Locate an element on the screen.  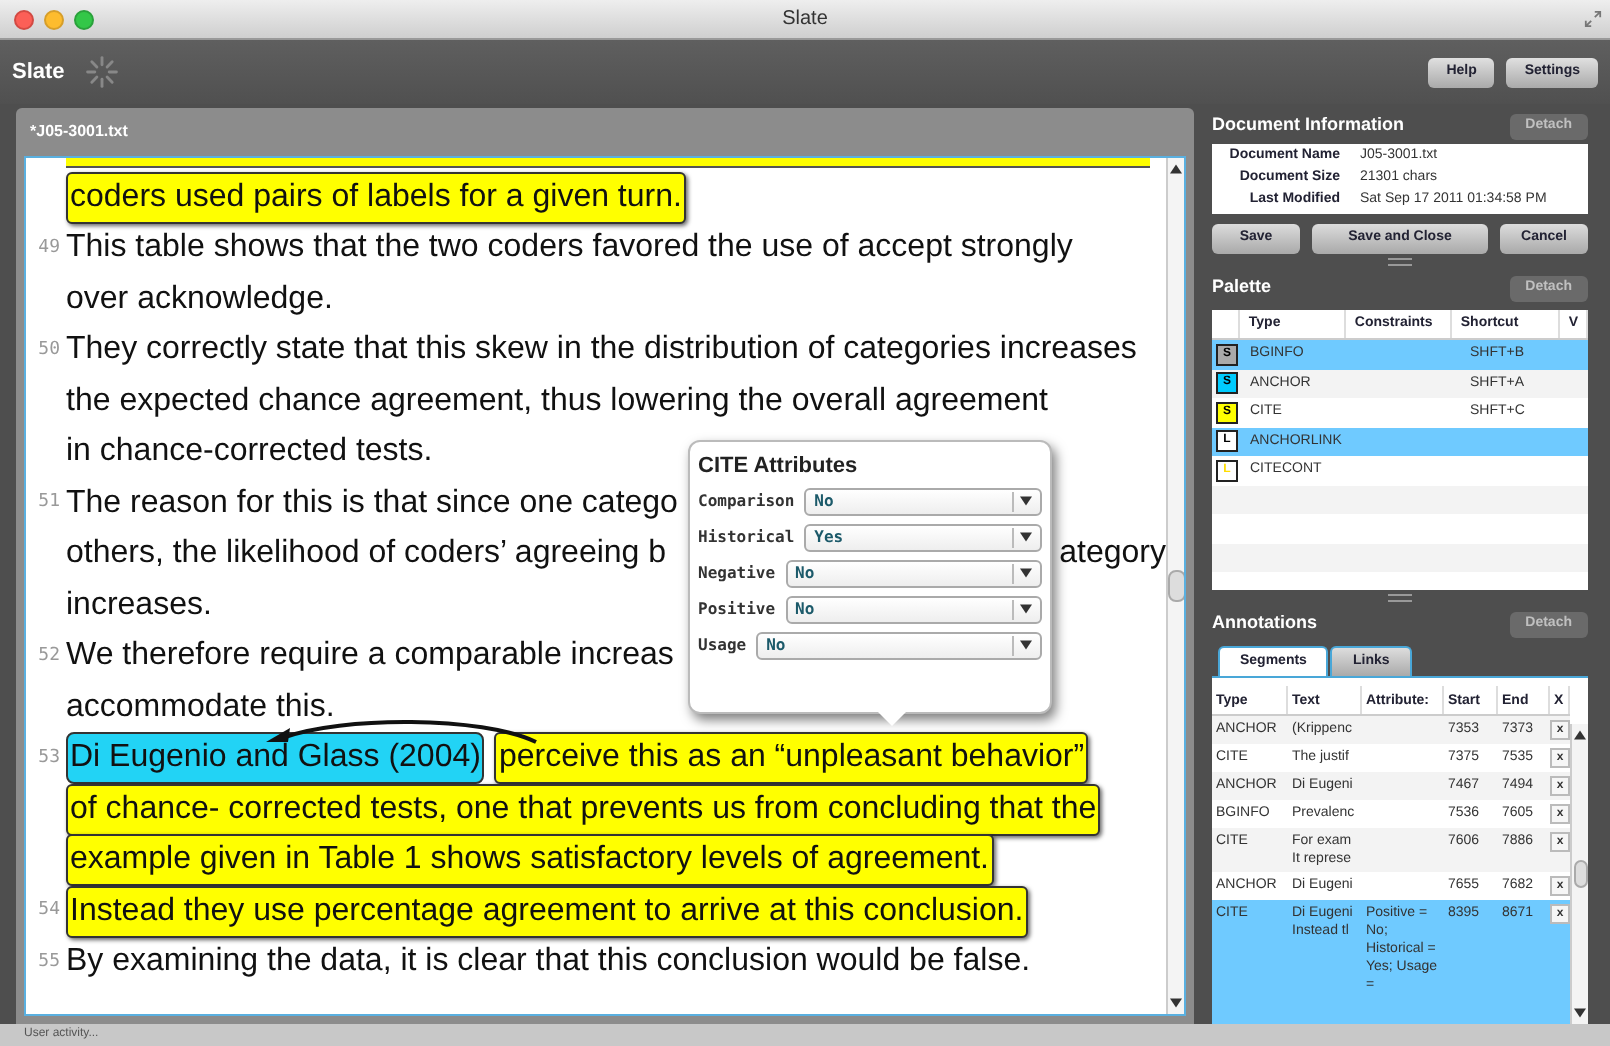
text-line: the expected chance agreement, thus lowering the overall agreement is located at coordinates (557, 401).